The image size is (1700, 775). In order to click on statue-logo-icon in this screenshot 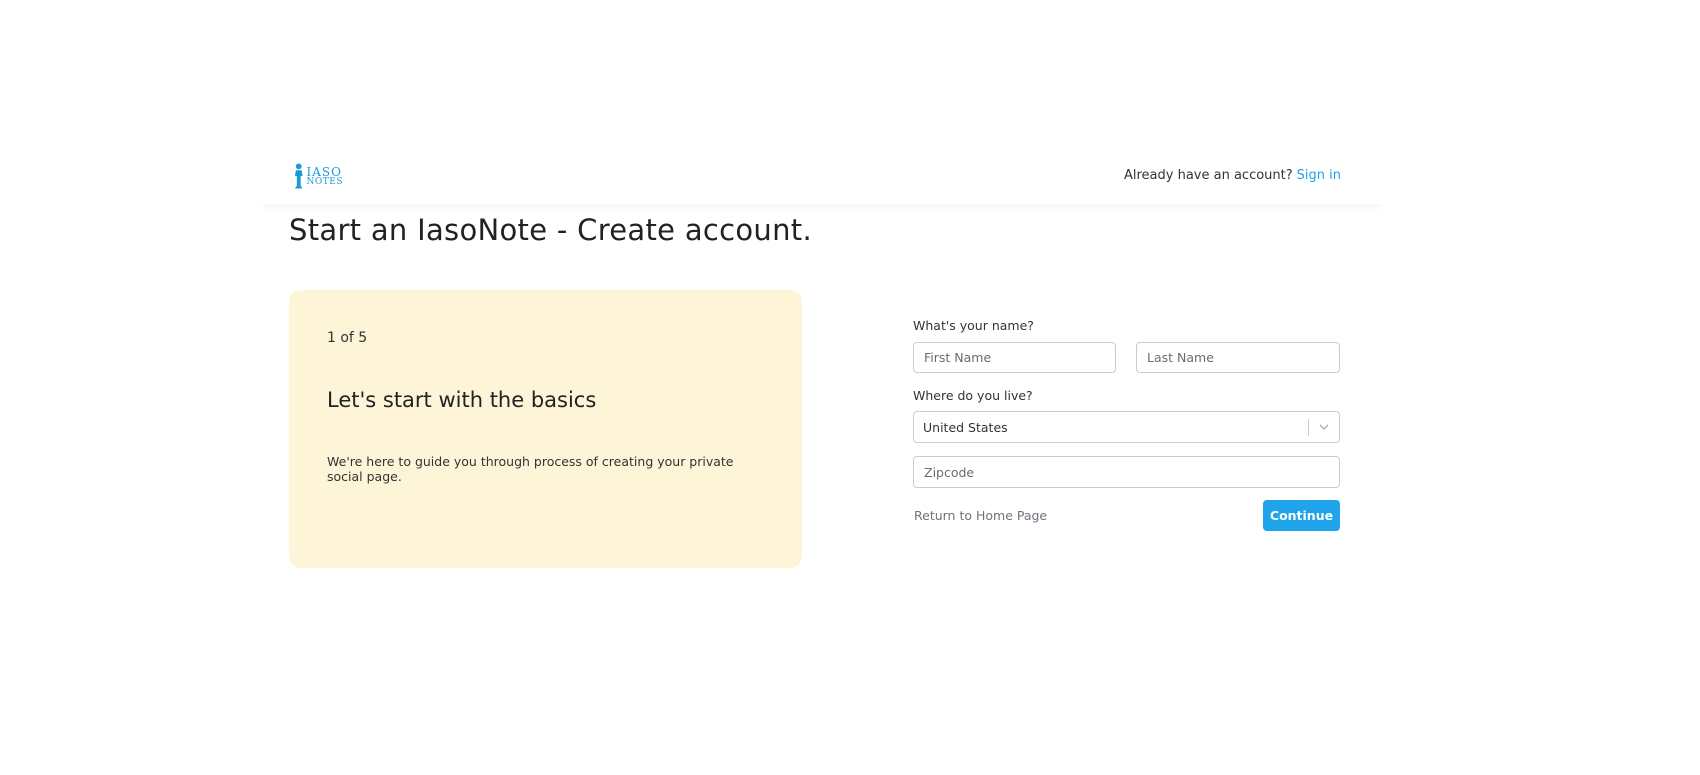, I will do `click(298, 176)`.